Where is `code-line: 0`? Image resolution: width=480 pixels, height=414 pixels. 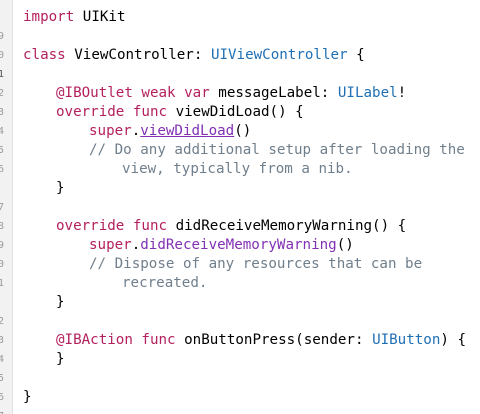
code-line: 0 is located at coordinates (240, 44).